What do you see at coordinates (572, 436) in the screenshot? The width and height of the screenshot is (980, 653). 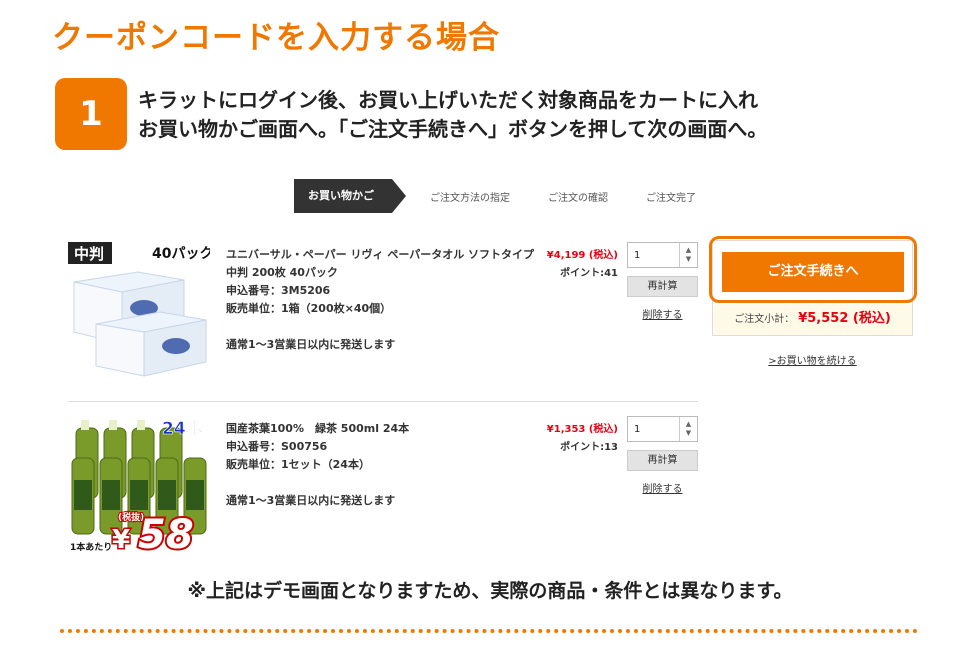 I see `item-price-block: ¥1,353 (税込) ポイント:13` at bounding box center [572, 436].